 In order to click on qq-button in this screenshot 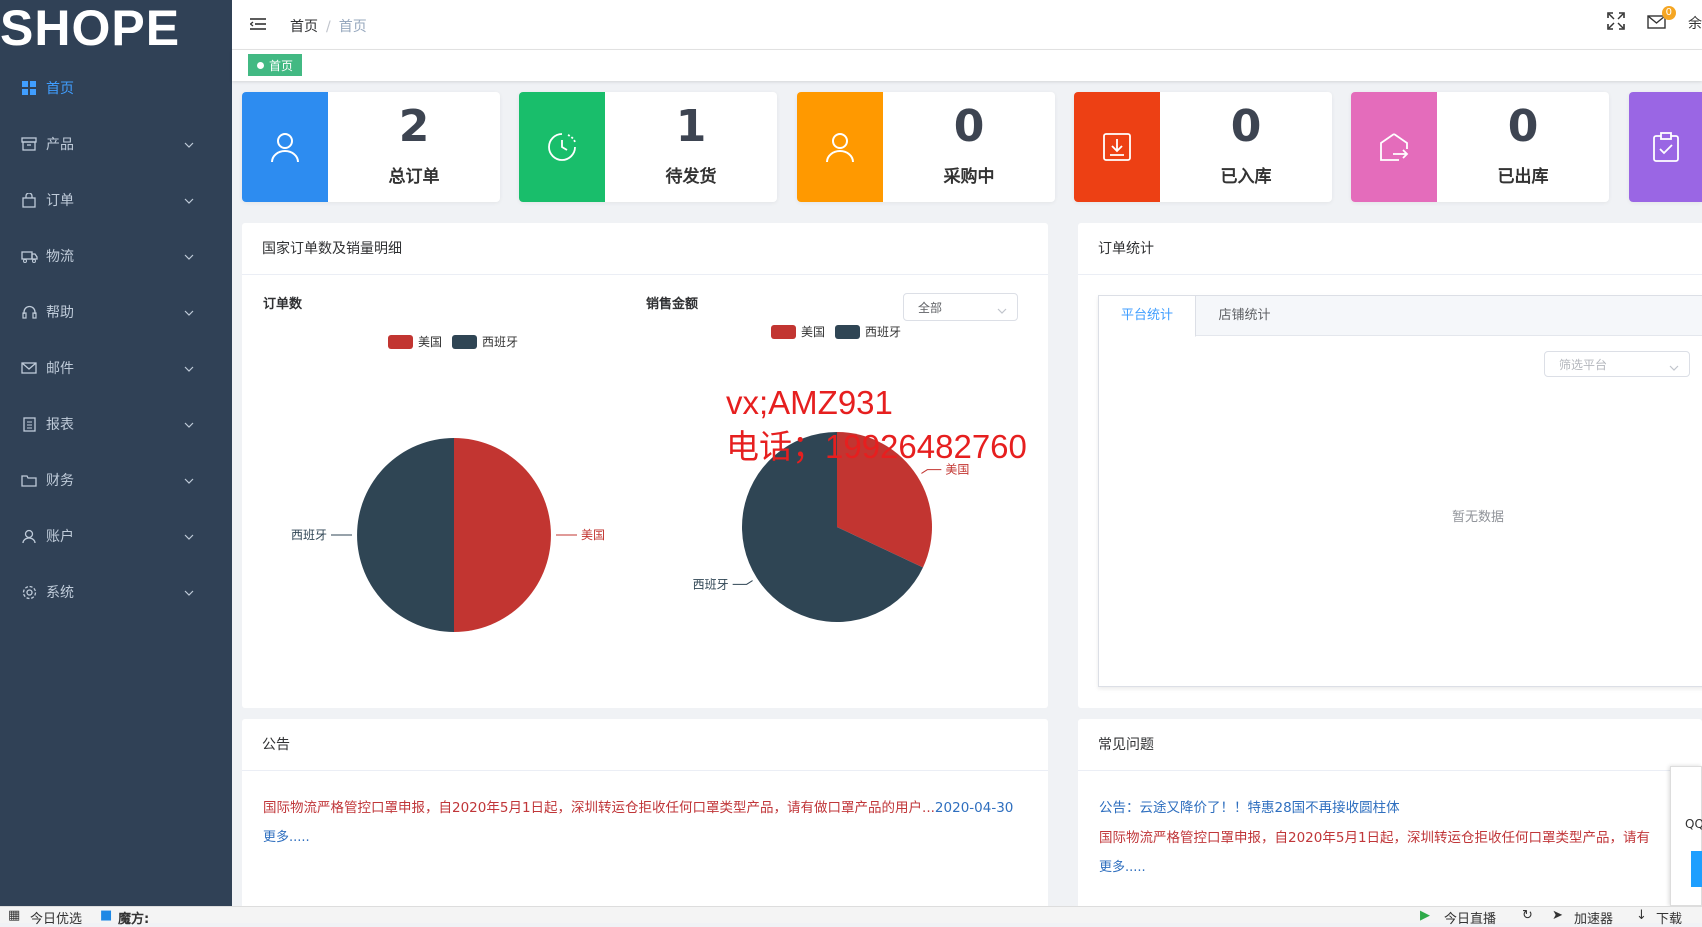, I will do `click(1696, 869)`.